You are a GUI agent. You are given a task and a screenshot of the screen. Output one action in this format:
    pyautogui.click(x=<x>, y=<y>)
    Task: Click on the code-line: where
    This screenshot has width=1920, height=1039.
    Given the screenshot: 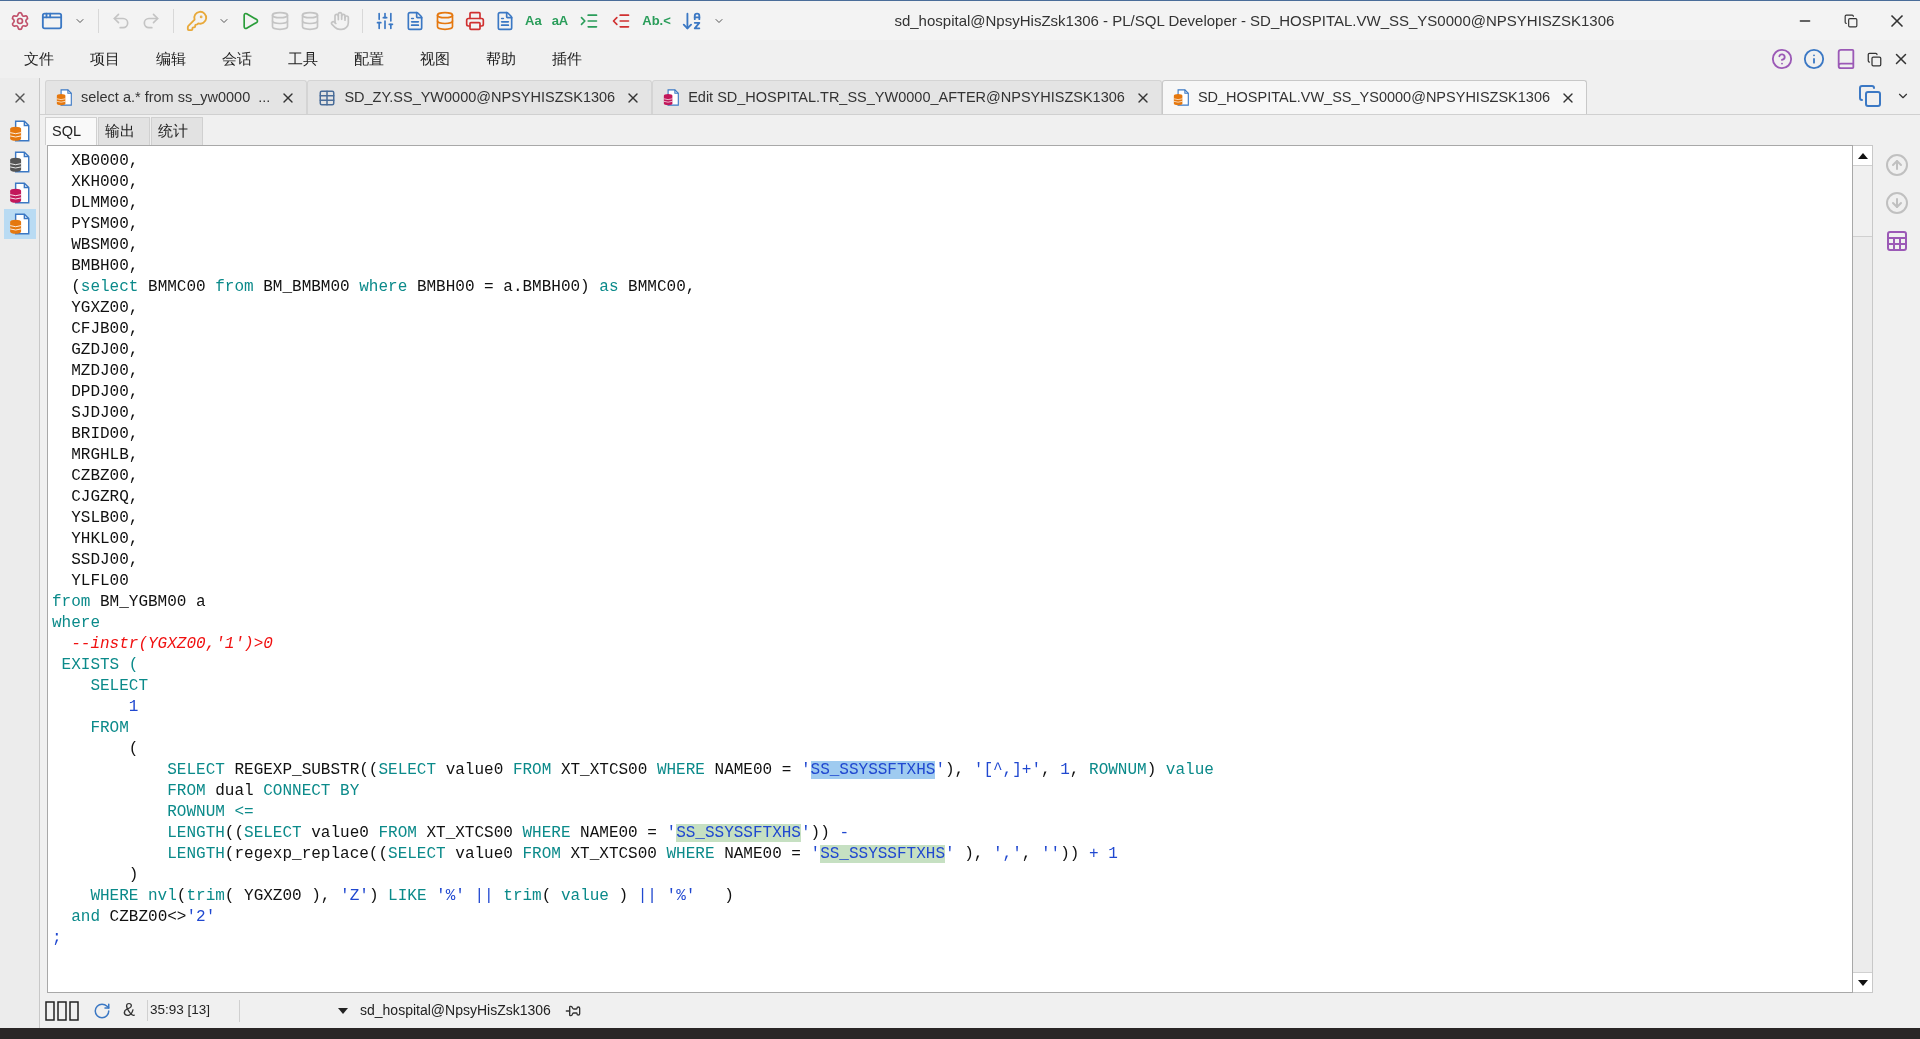 What is the action you would take?
    pyautogui.click(x=76, y=623)
    